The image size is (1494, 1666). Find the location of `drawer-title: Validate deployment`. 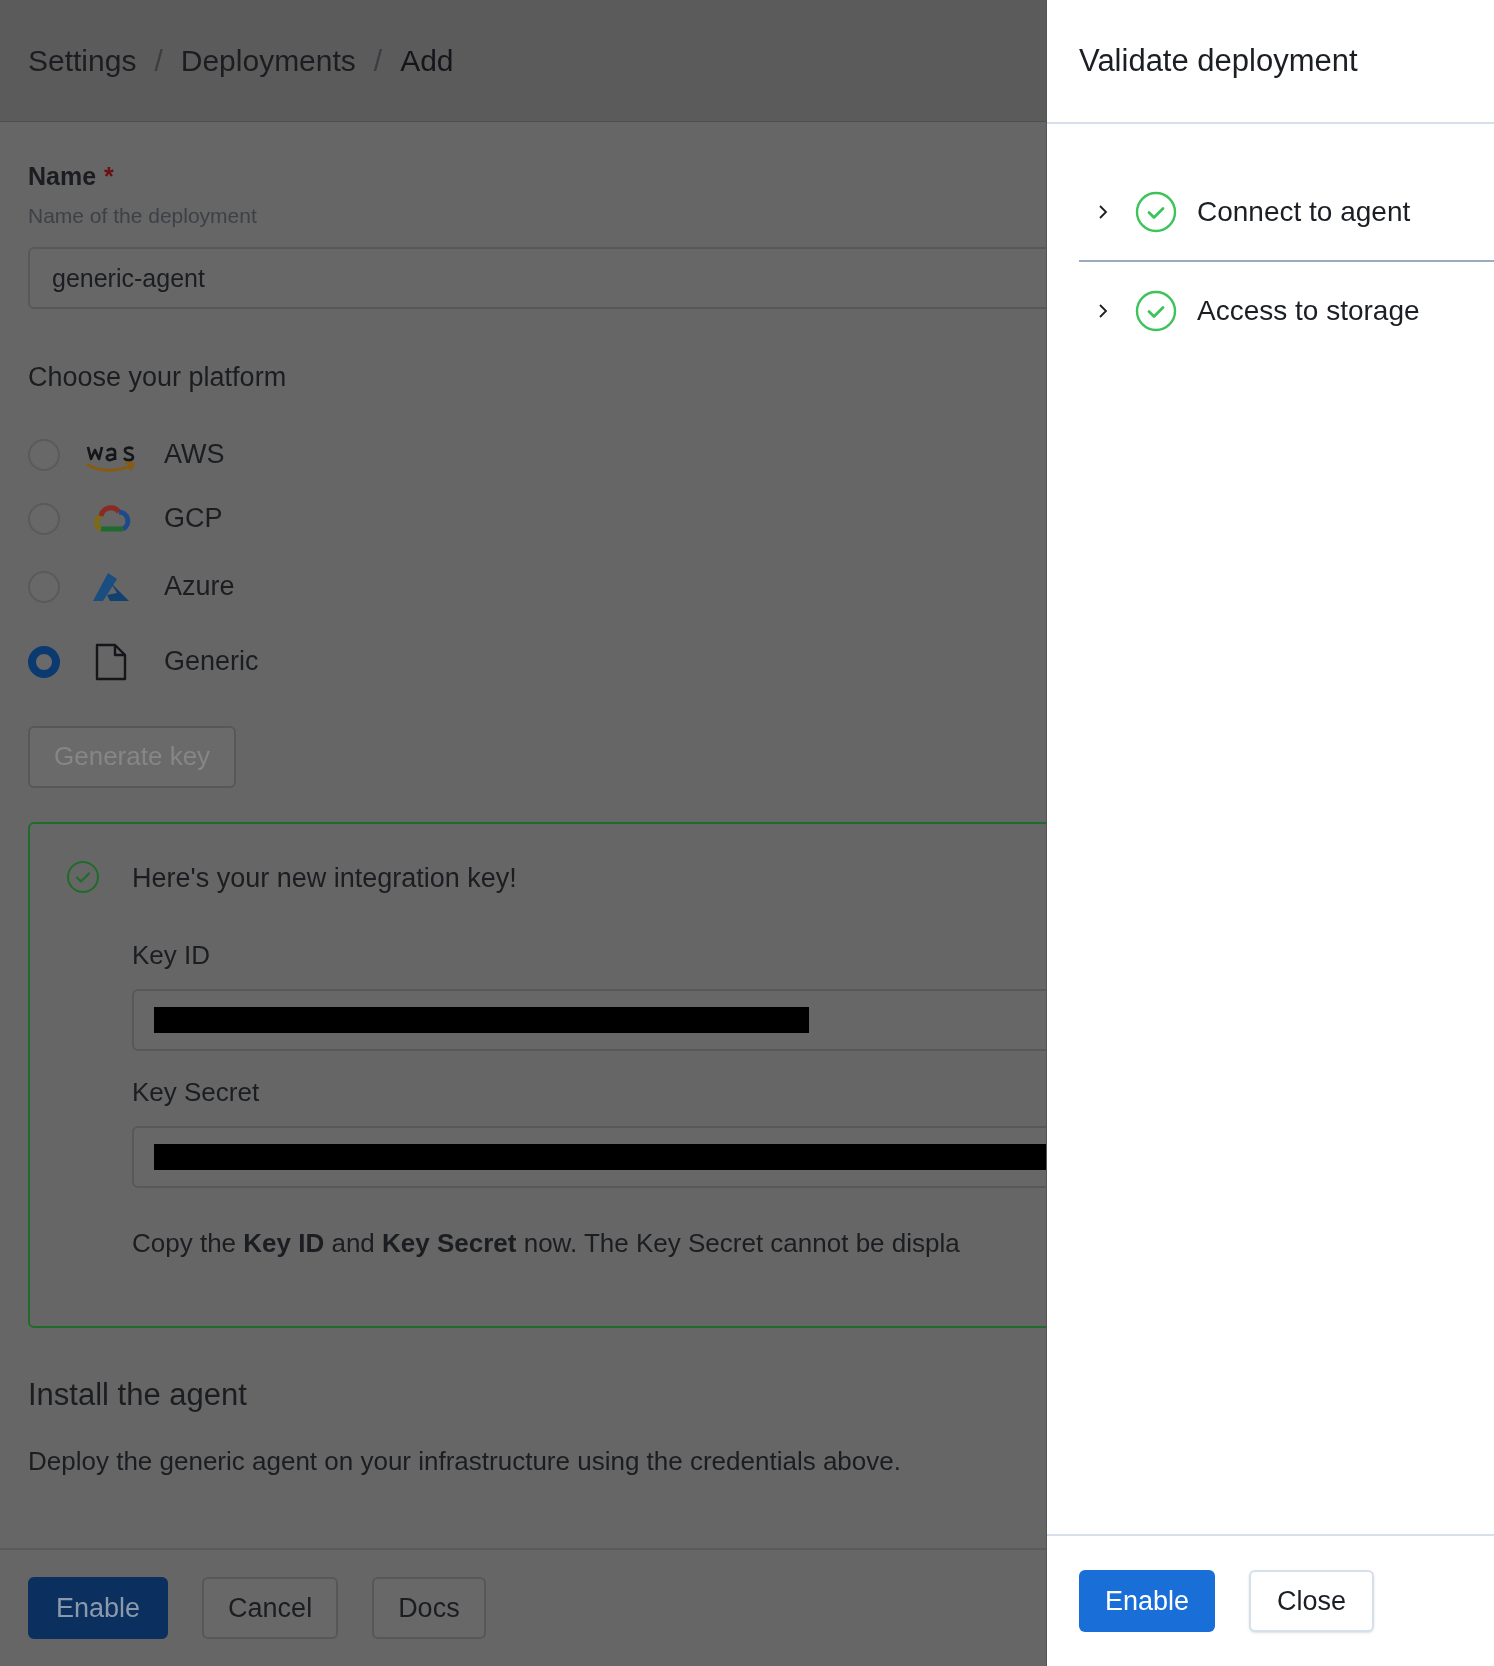

drawer-title: Validate deployment is located at coordinates (1218, 60).